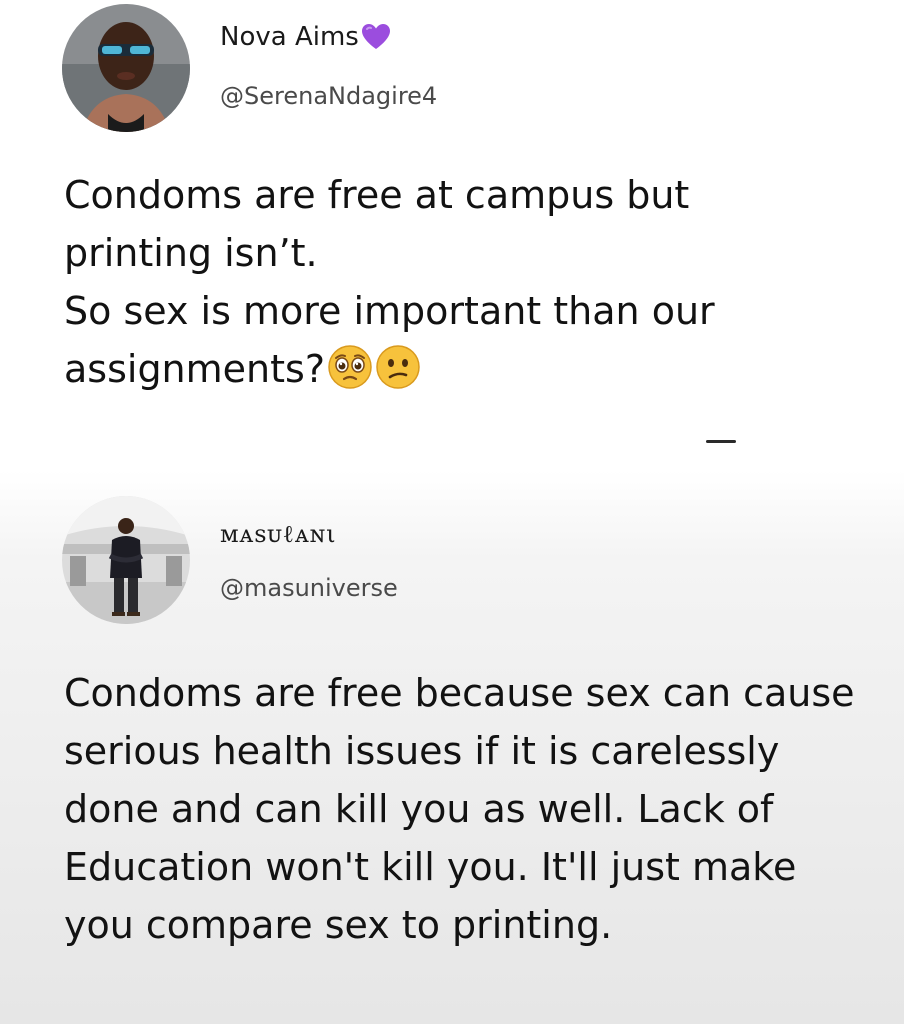 This screenshot has height=1024, width=904. What do you see at coordinates (377, 195) in the screenshot?
I see `tweet-text-line: Condoms are free at campus but` at bounding box center [377, 195].